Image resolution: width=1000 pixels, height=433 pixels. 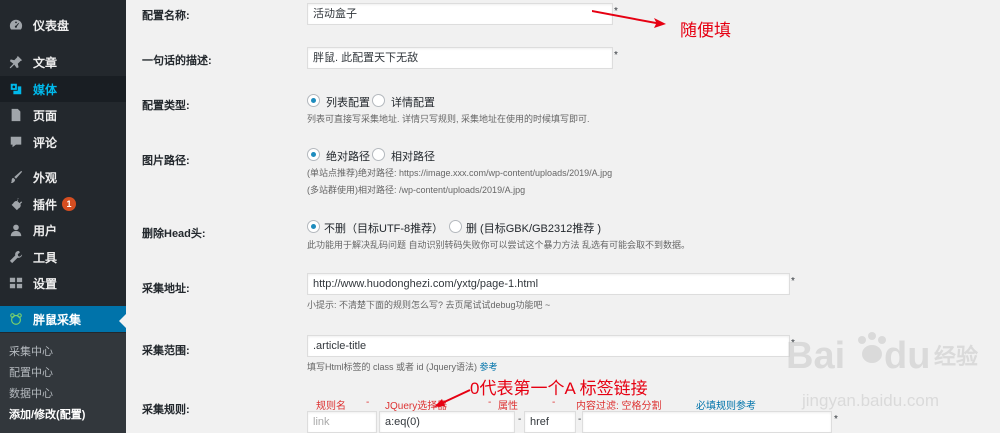 I want to click on watermark-brand-du: du, so click(x=907, y=356).